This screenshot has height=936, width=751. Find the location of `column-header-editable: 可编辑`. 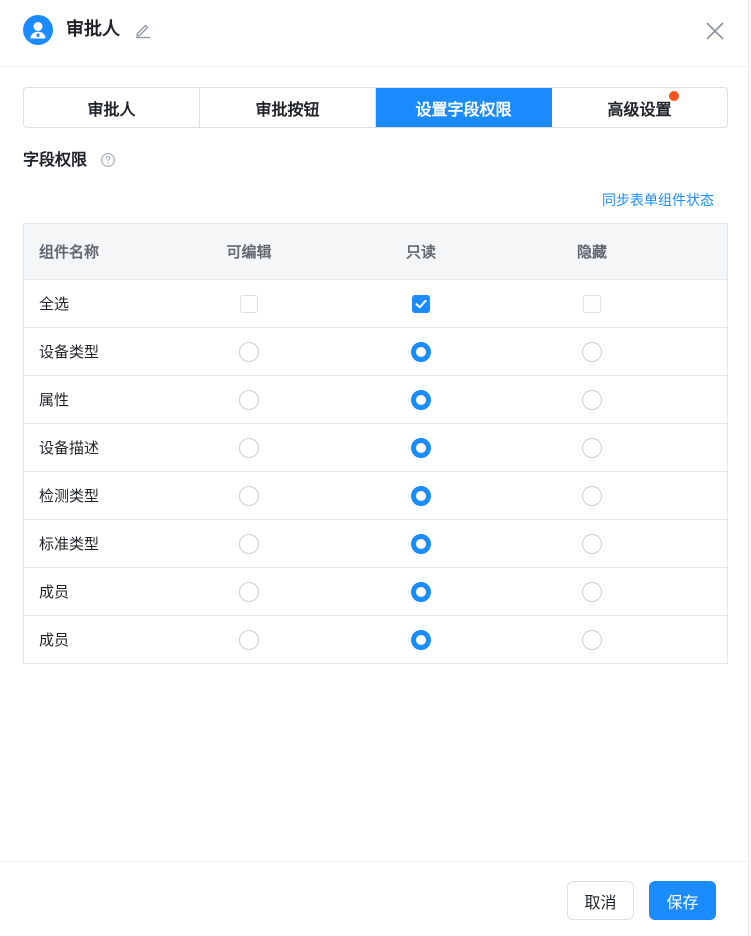

column-header-editable: 可编辑 is located at coordinates (249, 252).